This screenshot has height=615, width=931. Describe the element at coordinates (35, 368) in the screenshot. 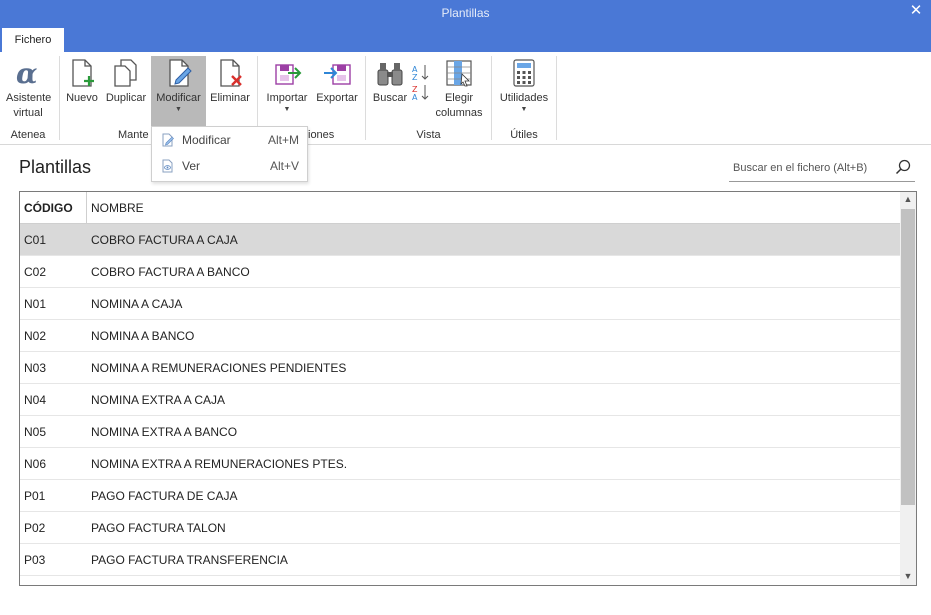

I see `cell-codigo: N03` at that location.